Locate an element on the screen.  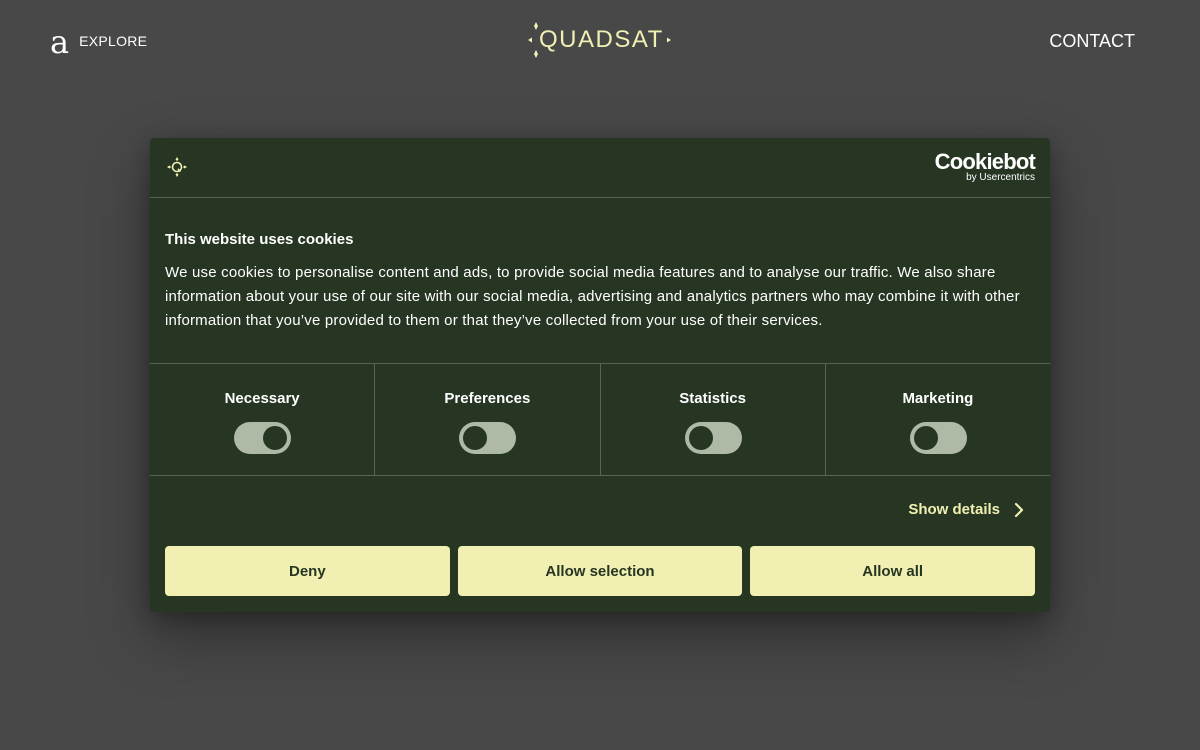
category-label: Marketing is located at coordinates (938, 398).